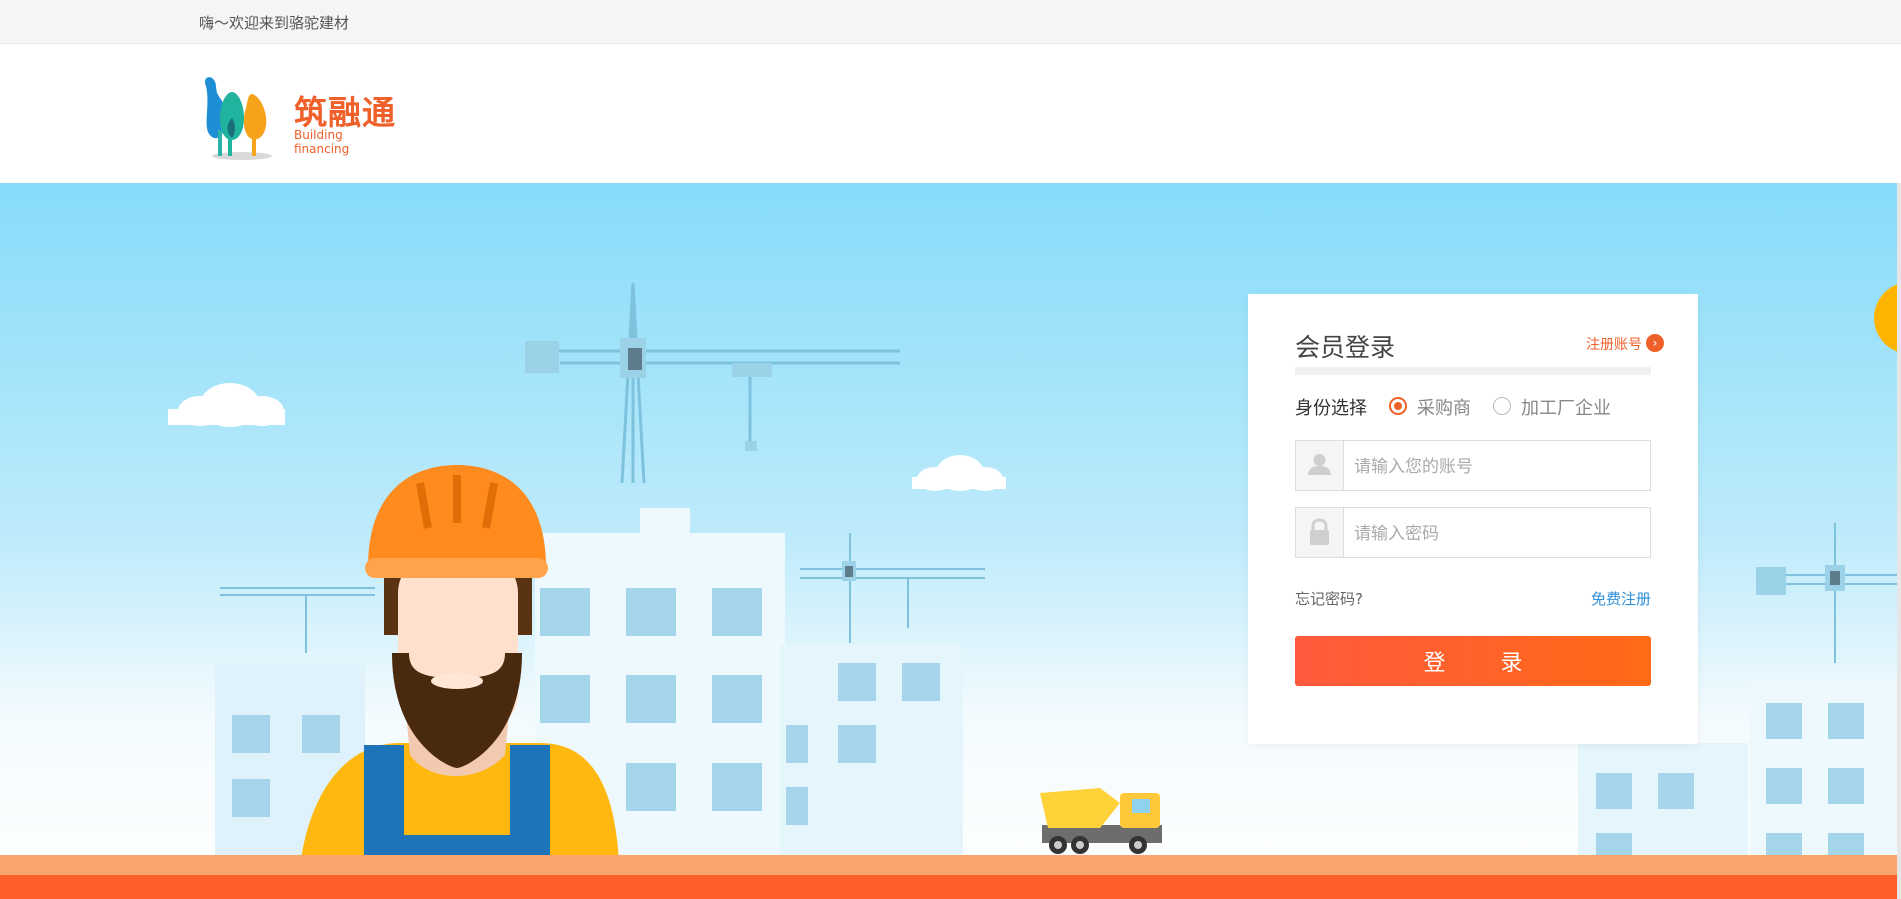 The height and width of the screenshot is (899, 1901). I want to click on password-field, so click(1473, 533).